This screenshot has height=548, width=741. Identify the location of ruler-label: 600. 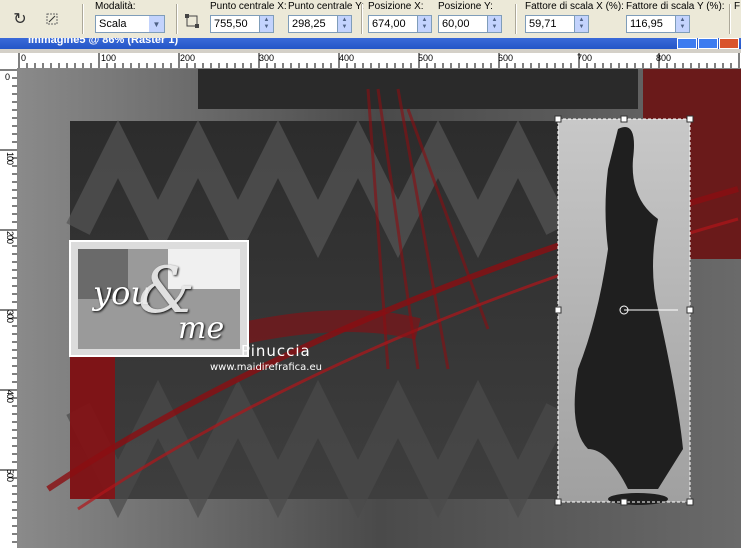
(506, 58).